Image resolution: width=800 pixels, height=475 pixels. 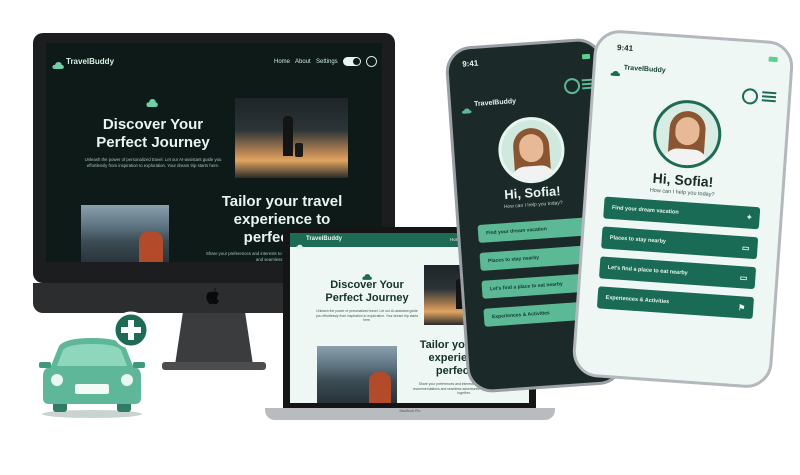 What do you see at coordinates (682, 213) in the screenshot?
I see `option-dream-vacation: Find your dream vacation ⌖` at bounding box center [682, 213].